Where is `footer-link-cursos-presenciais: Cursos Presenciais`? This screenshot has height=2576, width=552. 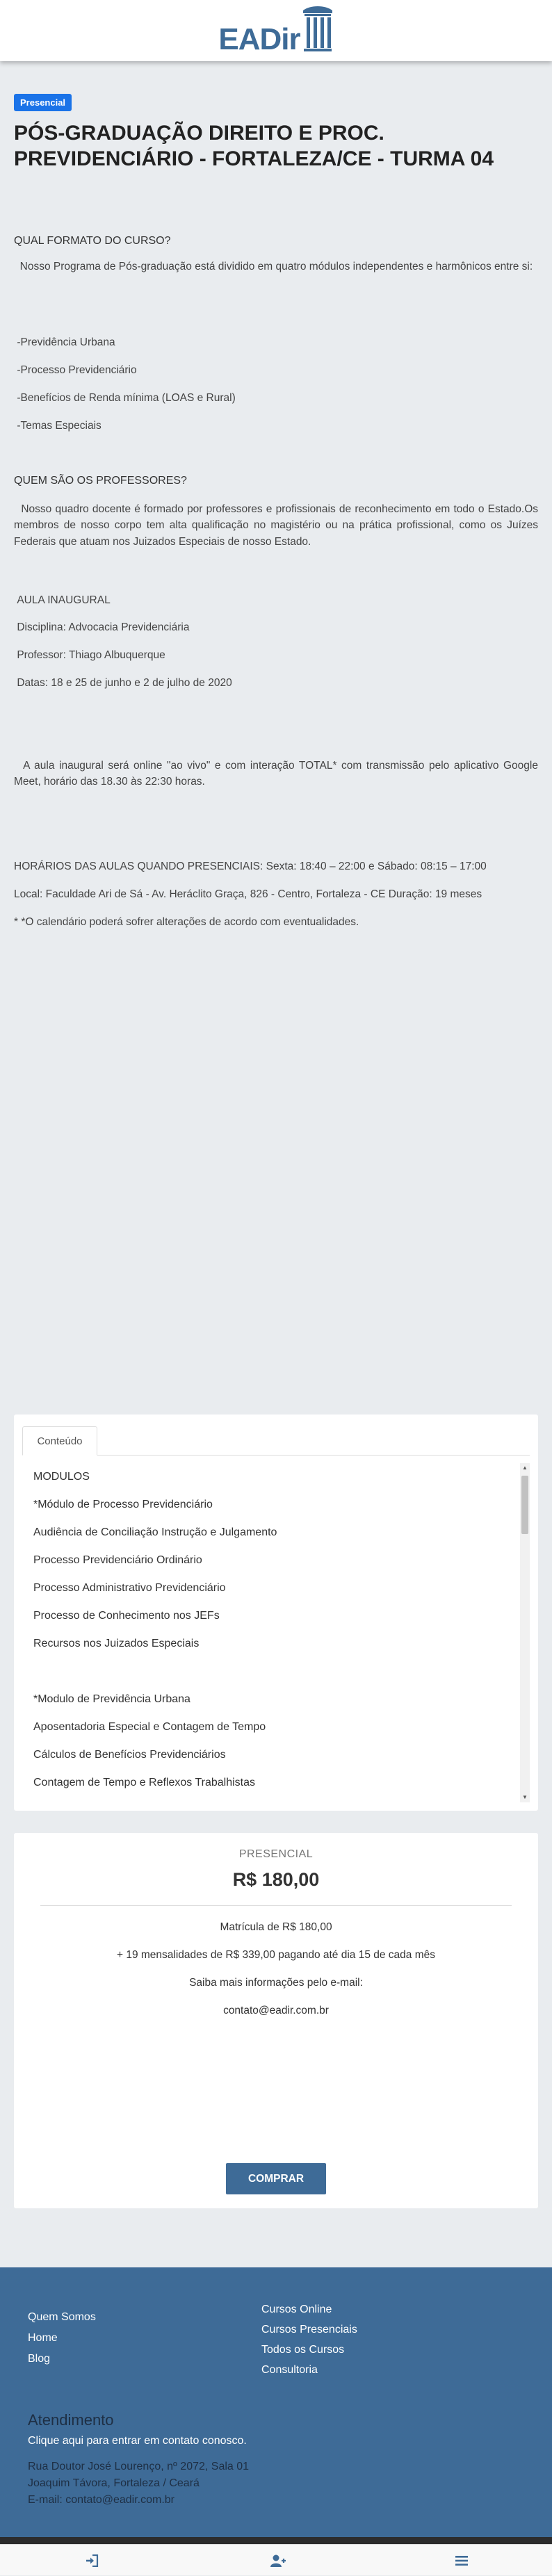 footer-link-cursos-presenciais: Cursos Presenciais is located at coordinates (309, 2330).